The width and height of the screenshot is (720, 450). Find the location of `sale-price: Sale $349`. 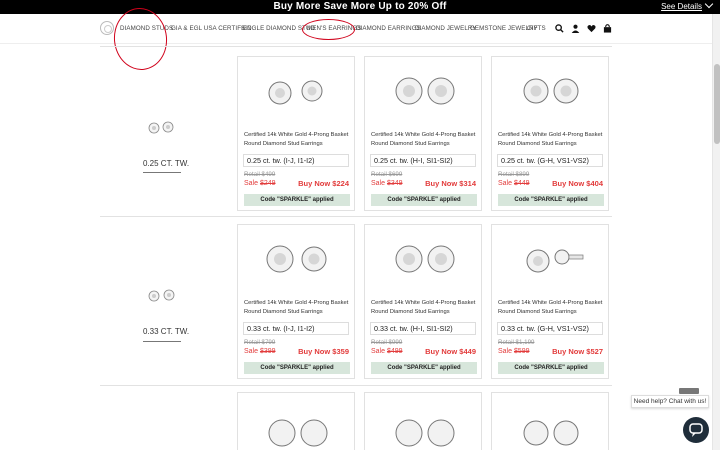

sale-price: Sale $349 is located at coordinates (387, 183).